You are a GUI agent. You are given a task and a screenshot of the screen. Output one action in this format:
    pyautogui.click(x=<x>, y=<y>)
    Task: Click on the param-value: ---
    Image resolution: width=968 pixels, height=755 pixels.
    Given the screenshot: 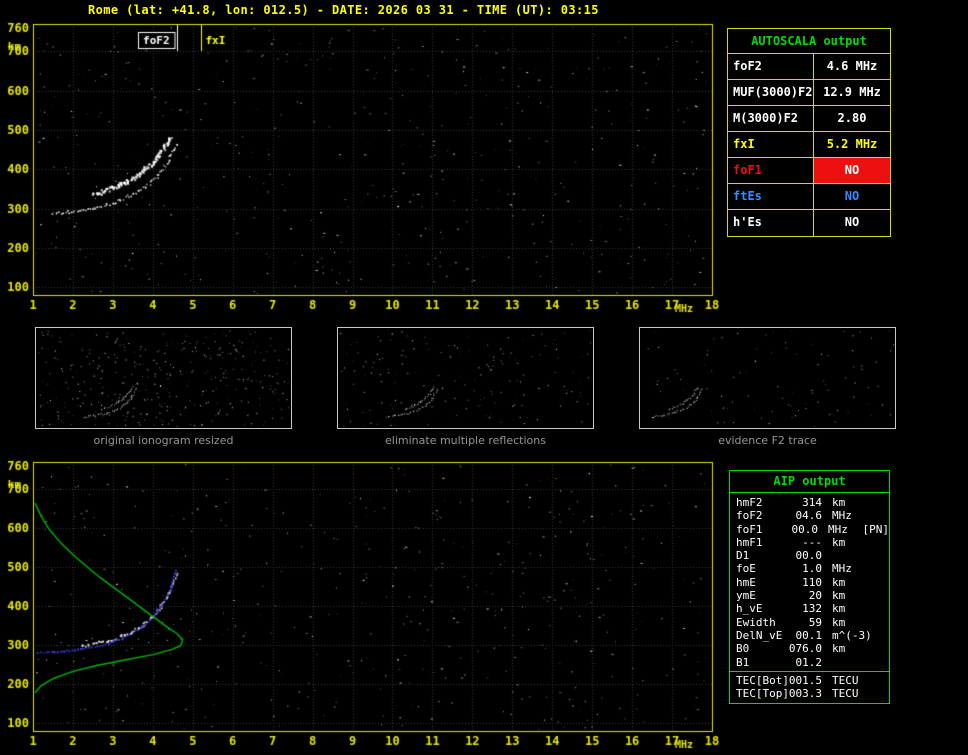 What is the action you would take?
    pyautogui.click(x=812, y=542)
    